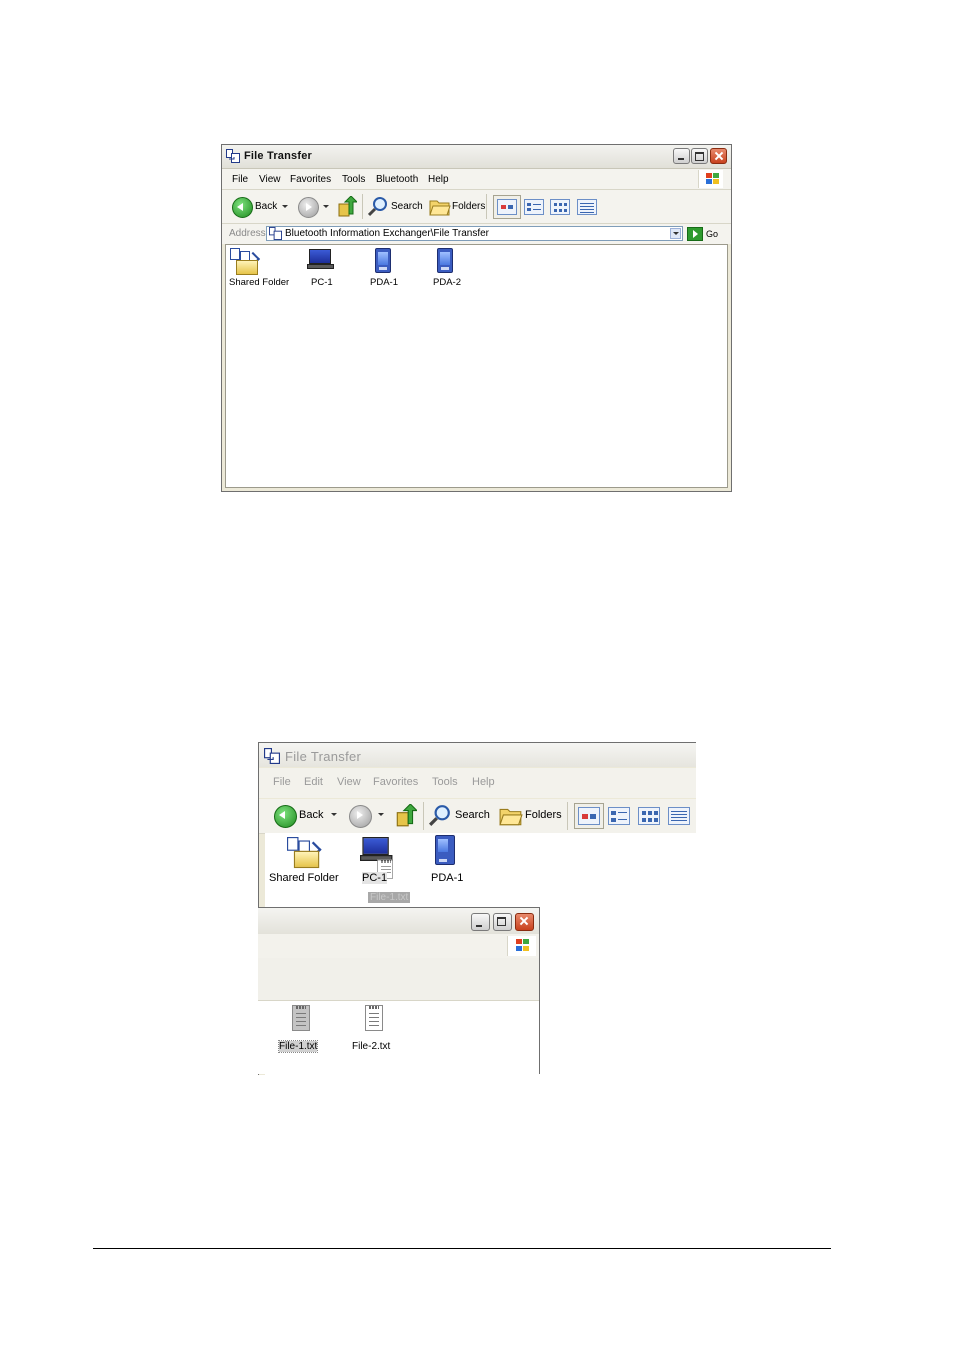  What do you see at coordinates (301, 1018) in the screenshot?
I see `file-1-icon` at bounding box center [301, 1018].